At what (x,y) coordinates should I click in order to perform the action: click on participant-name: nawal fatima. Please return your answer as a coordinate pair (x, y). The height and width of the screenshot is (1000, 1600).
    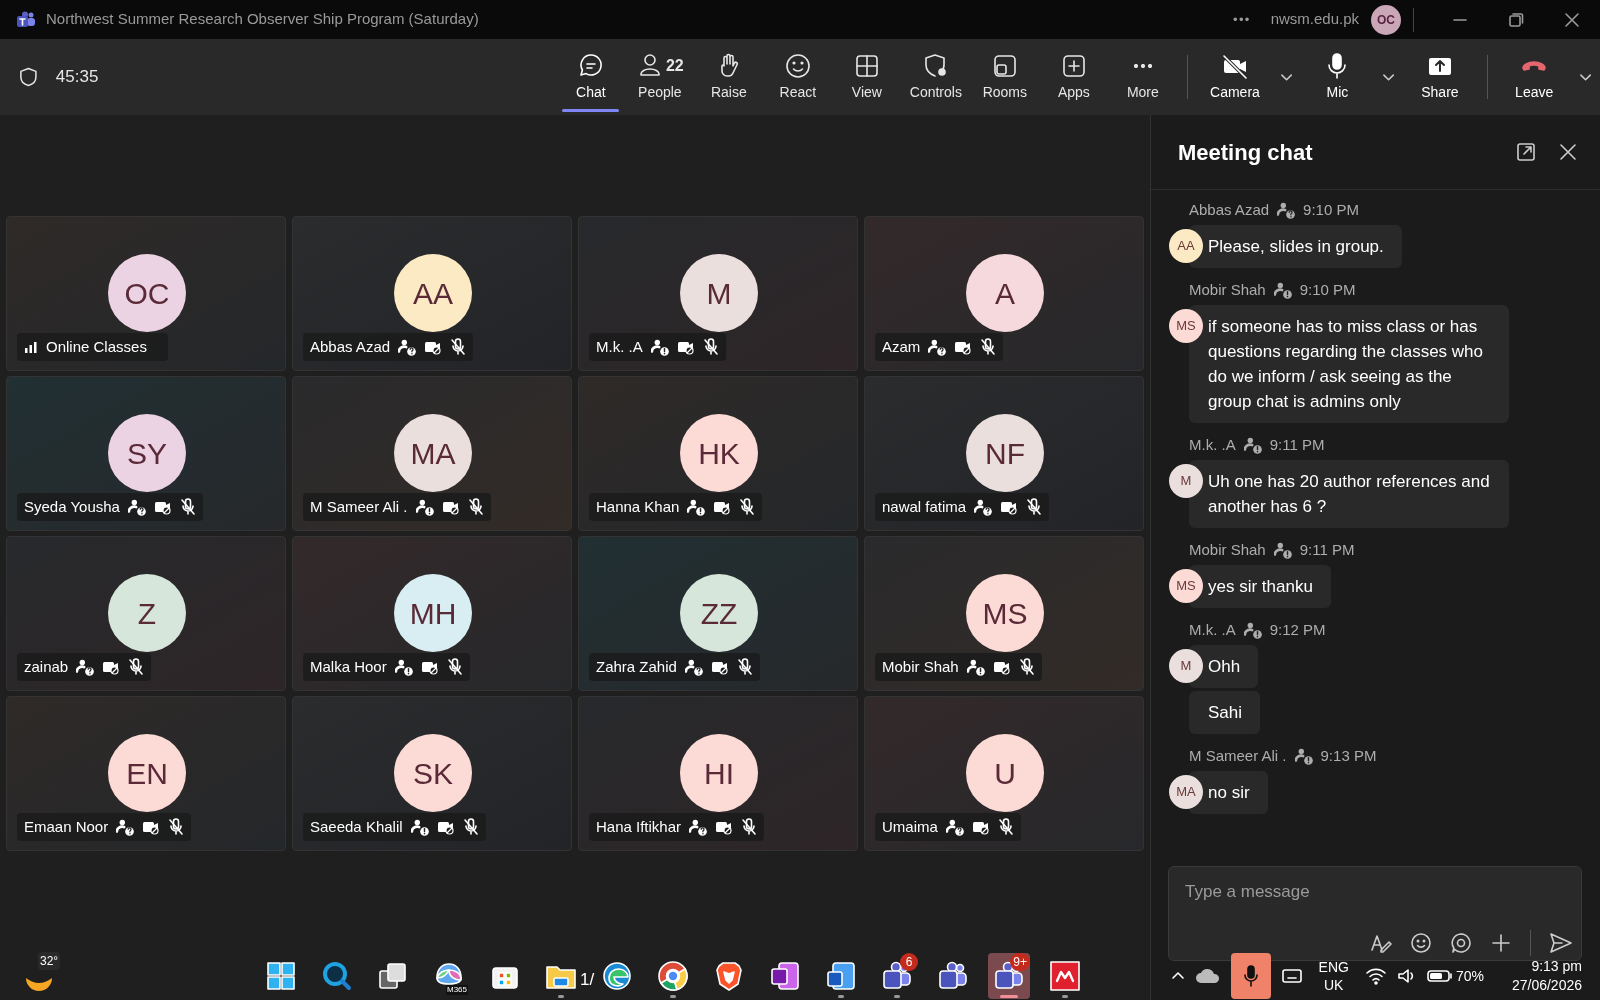
    Looking at the image, I should click on (924, 506).